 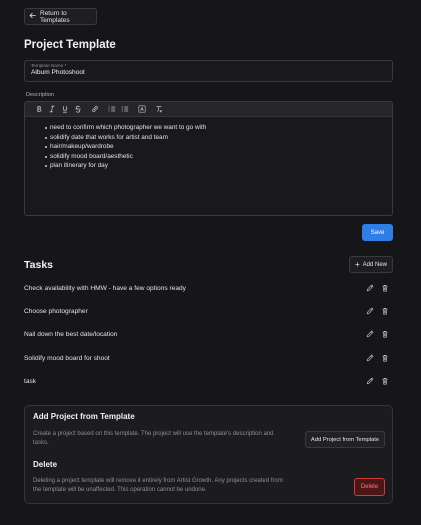 I want to click on strikethrough-icon, so click(x=77, y=109).